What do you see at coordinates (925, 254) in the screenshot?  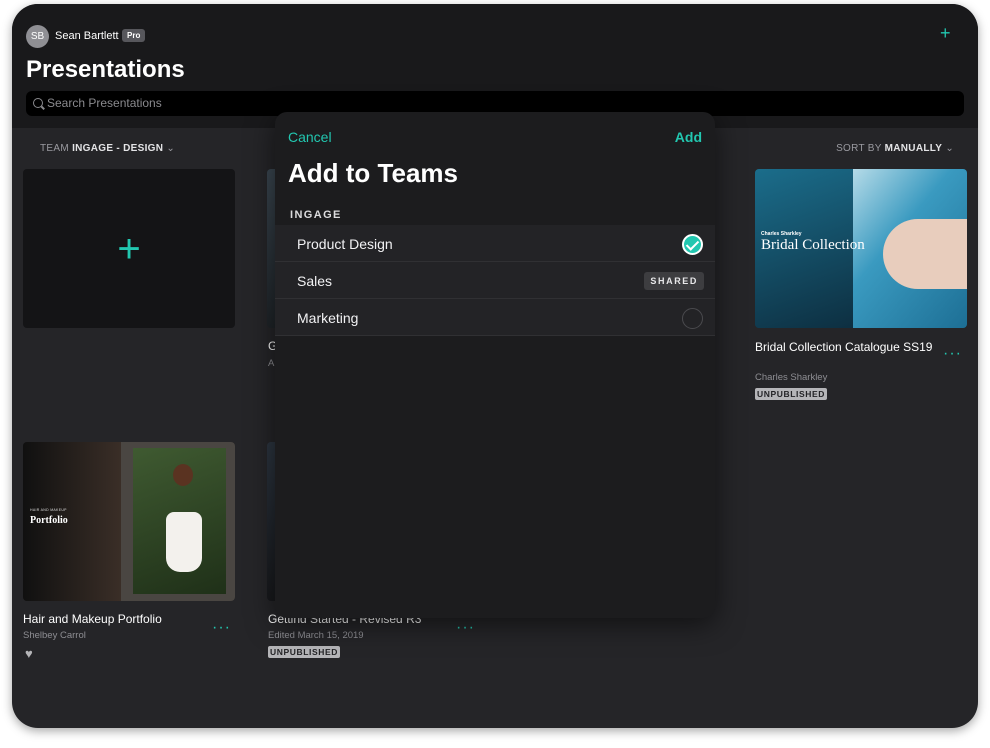 I see `thumbnail-hand` at bounding box center [925, 254].